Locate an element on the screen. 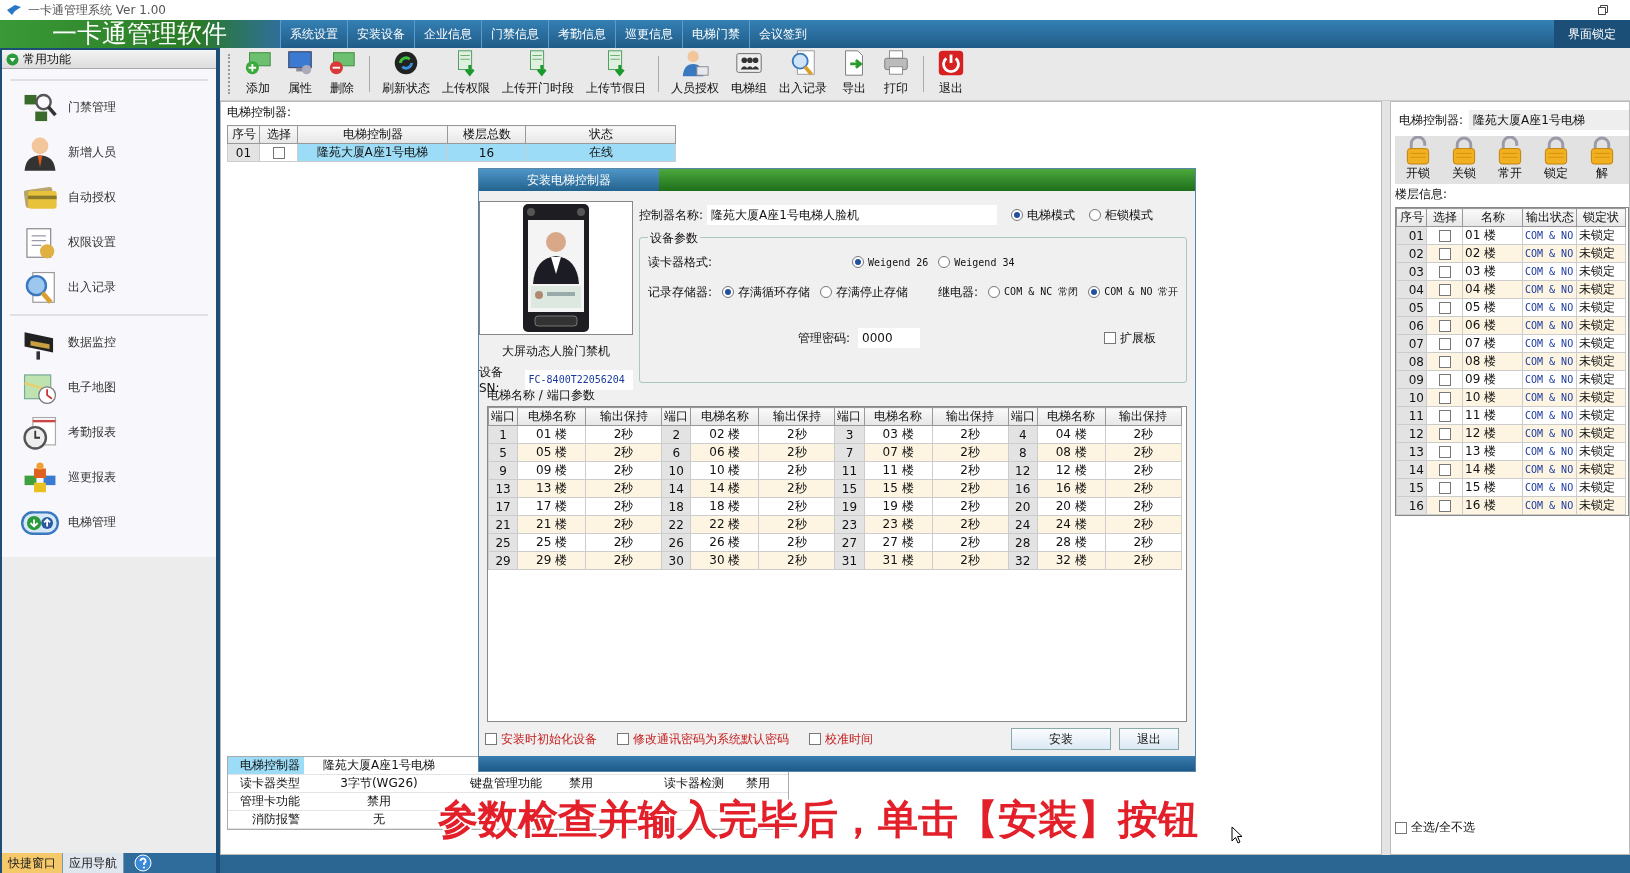  option-checkbox: 安装时初始化设备 is located at coordinates (541, 739).